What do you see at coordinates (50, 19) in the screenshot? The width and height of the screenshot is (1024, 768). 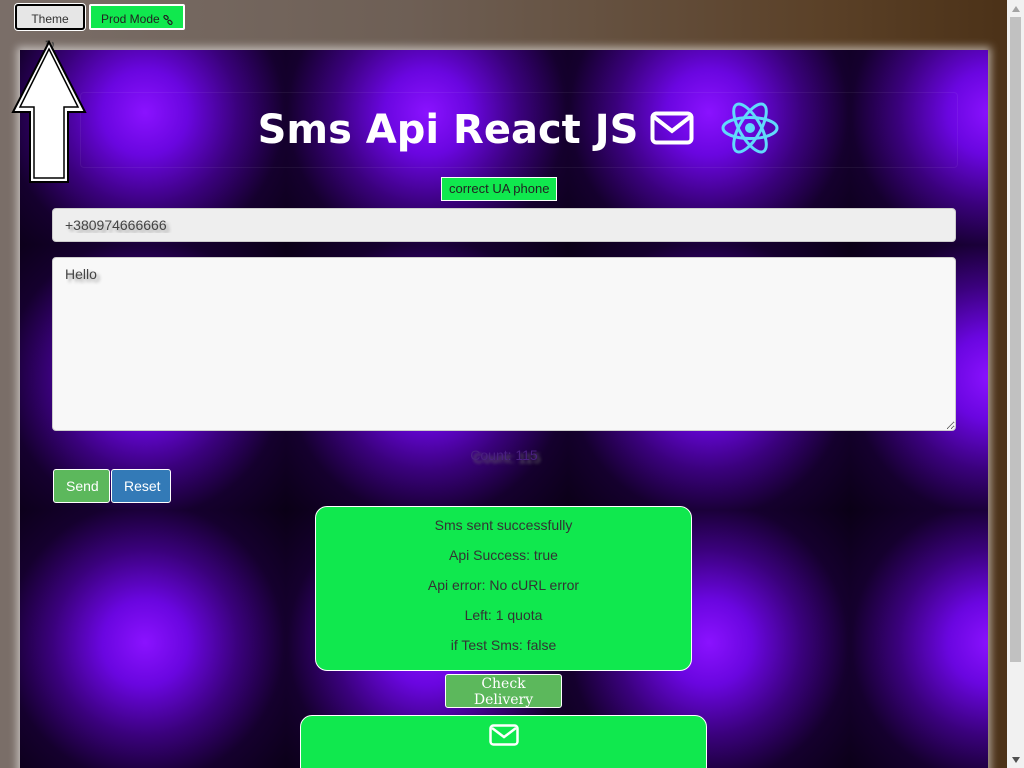 I see `theme-button-label: Theme` at bounding box center [50, 19].